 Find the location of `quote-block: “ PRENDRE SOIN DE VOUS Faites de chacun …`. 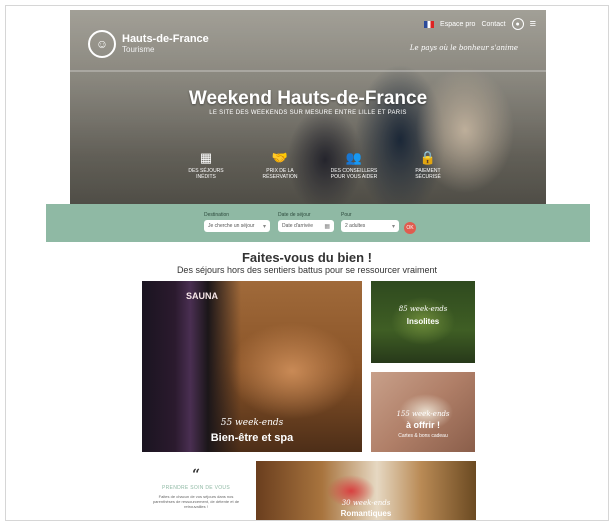

quote-block: “ PRENDRE SOIN DE VOUS Faites de chacun … is located at coordinates (196, 490).